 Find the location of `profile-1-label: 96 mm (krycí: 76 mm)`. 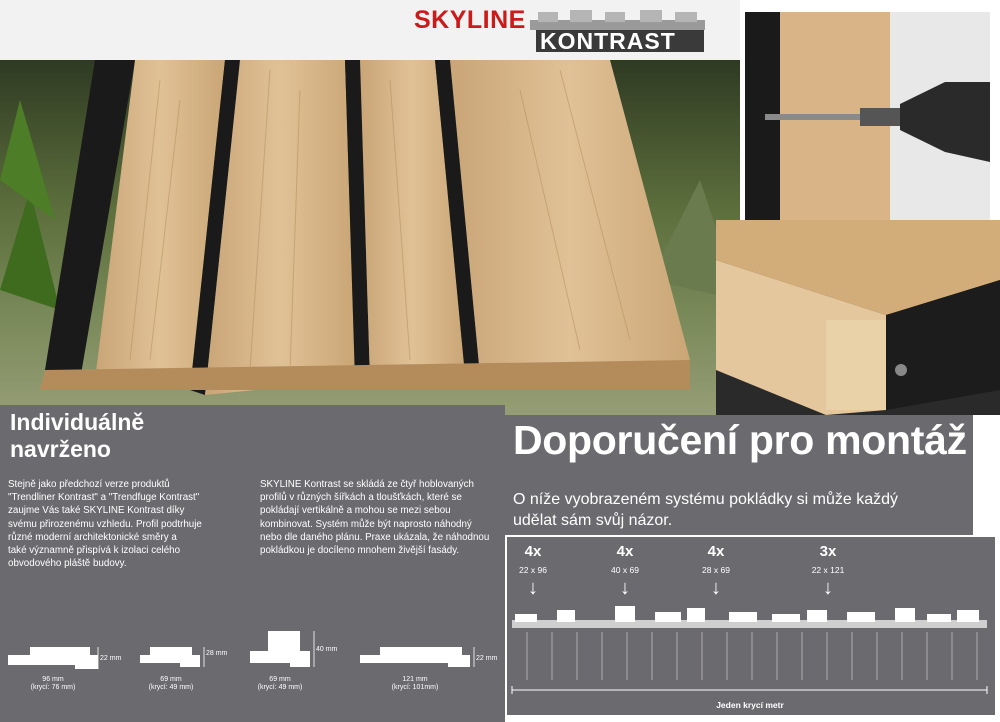

profile-1-label: 96 mm (krycí: 76 mm) is located at coordinates (53, 684).